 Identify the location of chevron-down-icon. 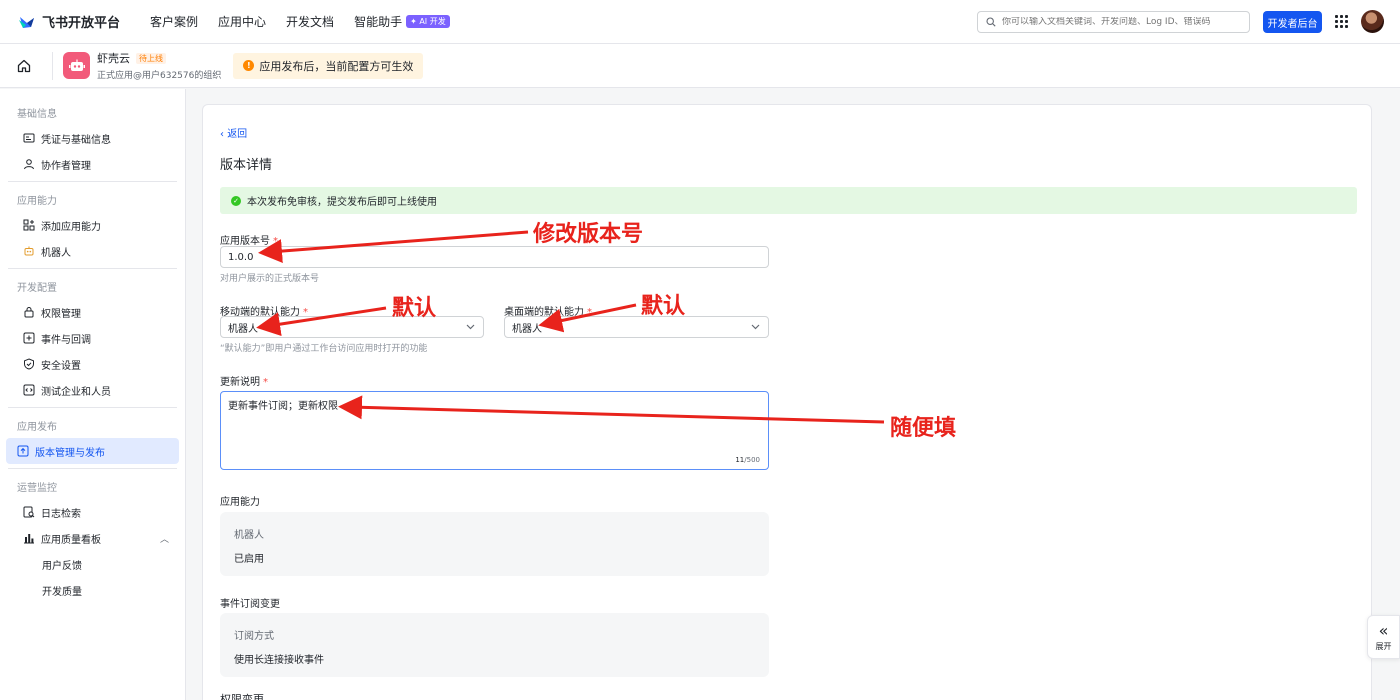
(470, 327).